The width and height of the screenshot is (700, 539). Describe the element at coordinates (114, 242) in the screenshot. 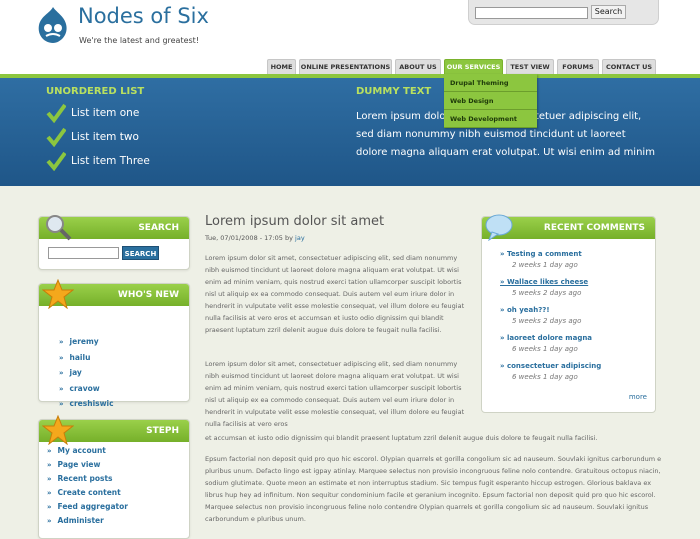

I see `search-block: SEARCH SEARCH` at that location.